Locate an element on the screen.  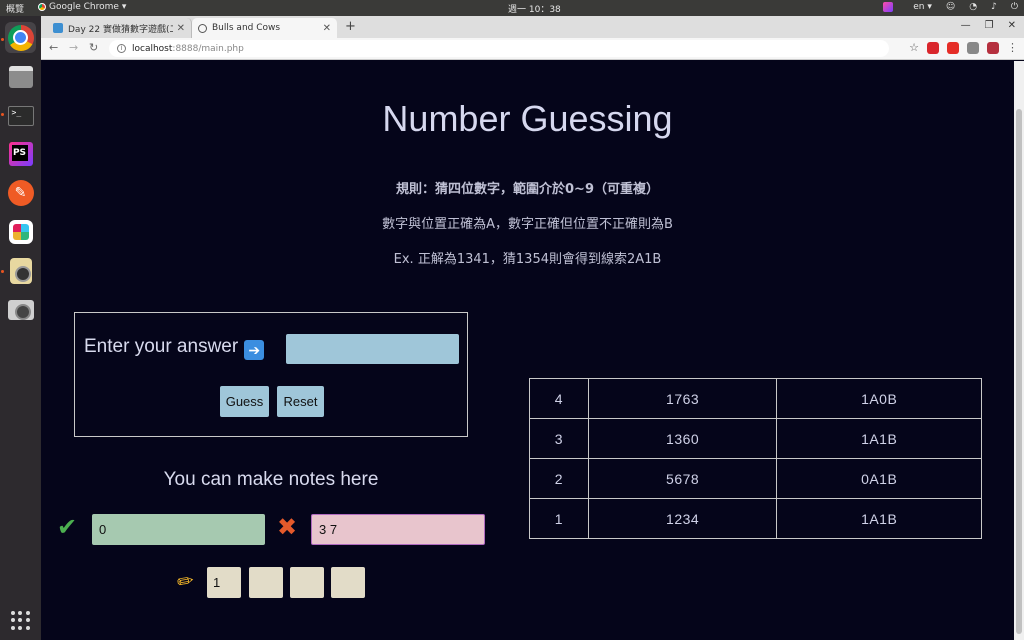
address-bar: i localhost :8888/main.php is located at coordinates (499, 48).